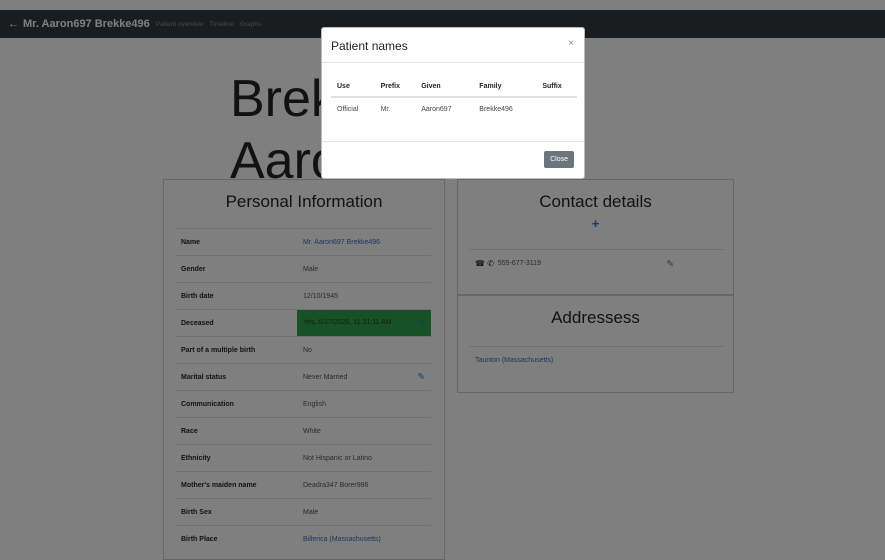  What do you see at coordinates (369, 46) in the screenshot?
I see `modal-title: Patient names` at bounding box center [369, 46].